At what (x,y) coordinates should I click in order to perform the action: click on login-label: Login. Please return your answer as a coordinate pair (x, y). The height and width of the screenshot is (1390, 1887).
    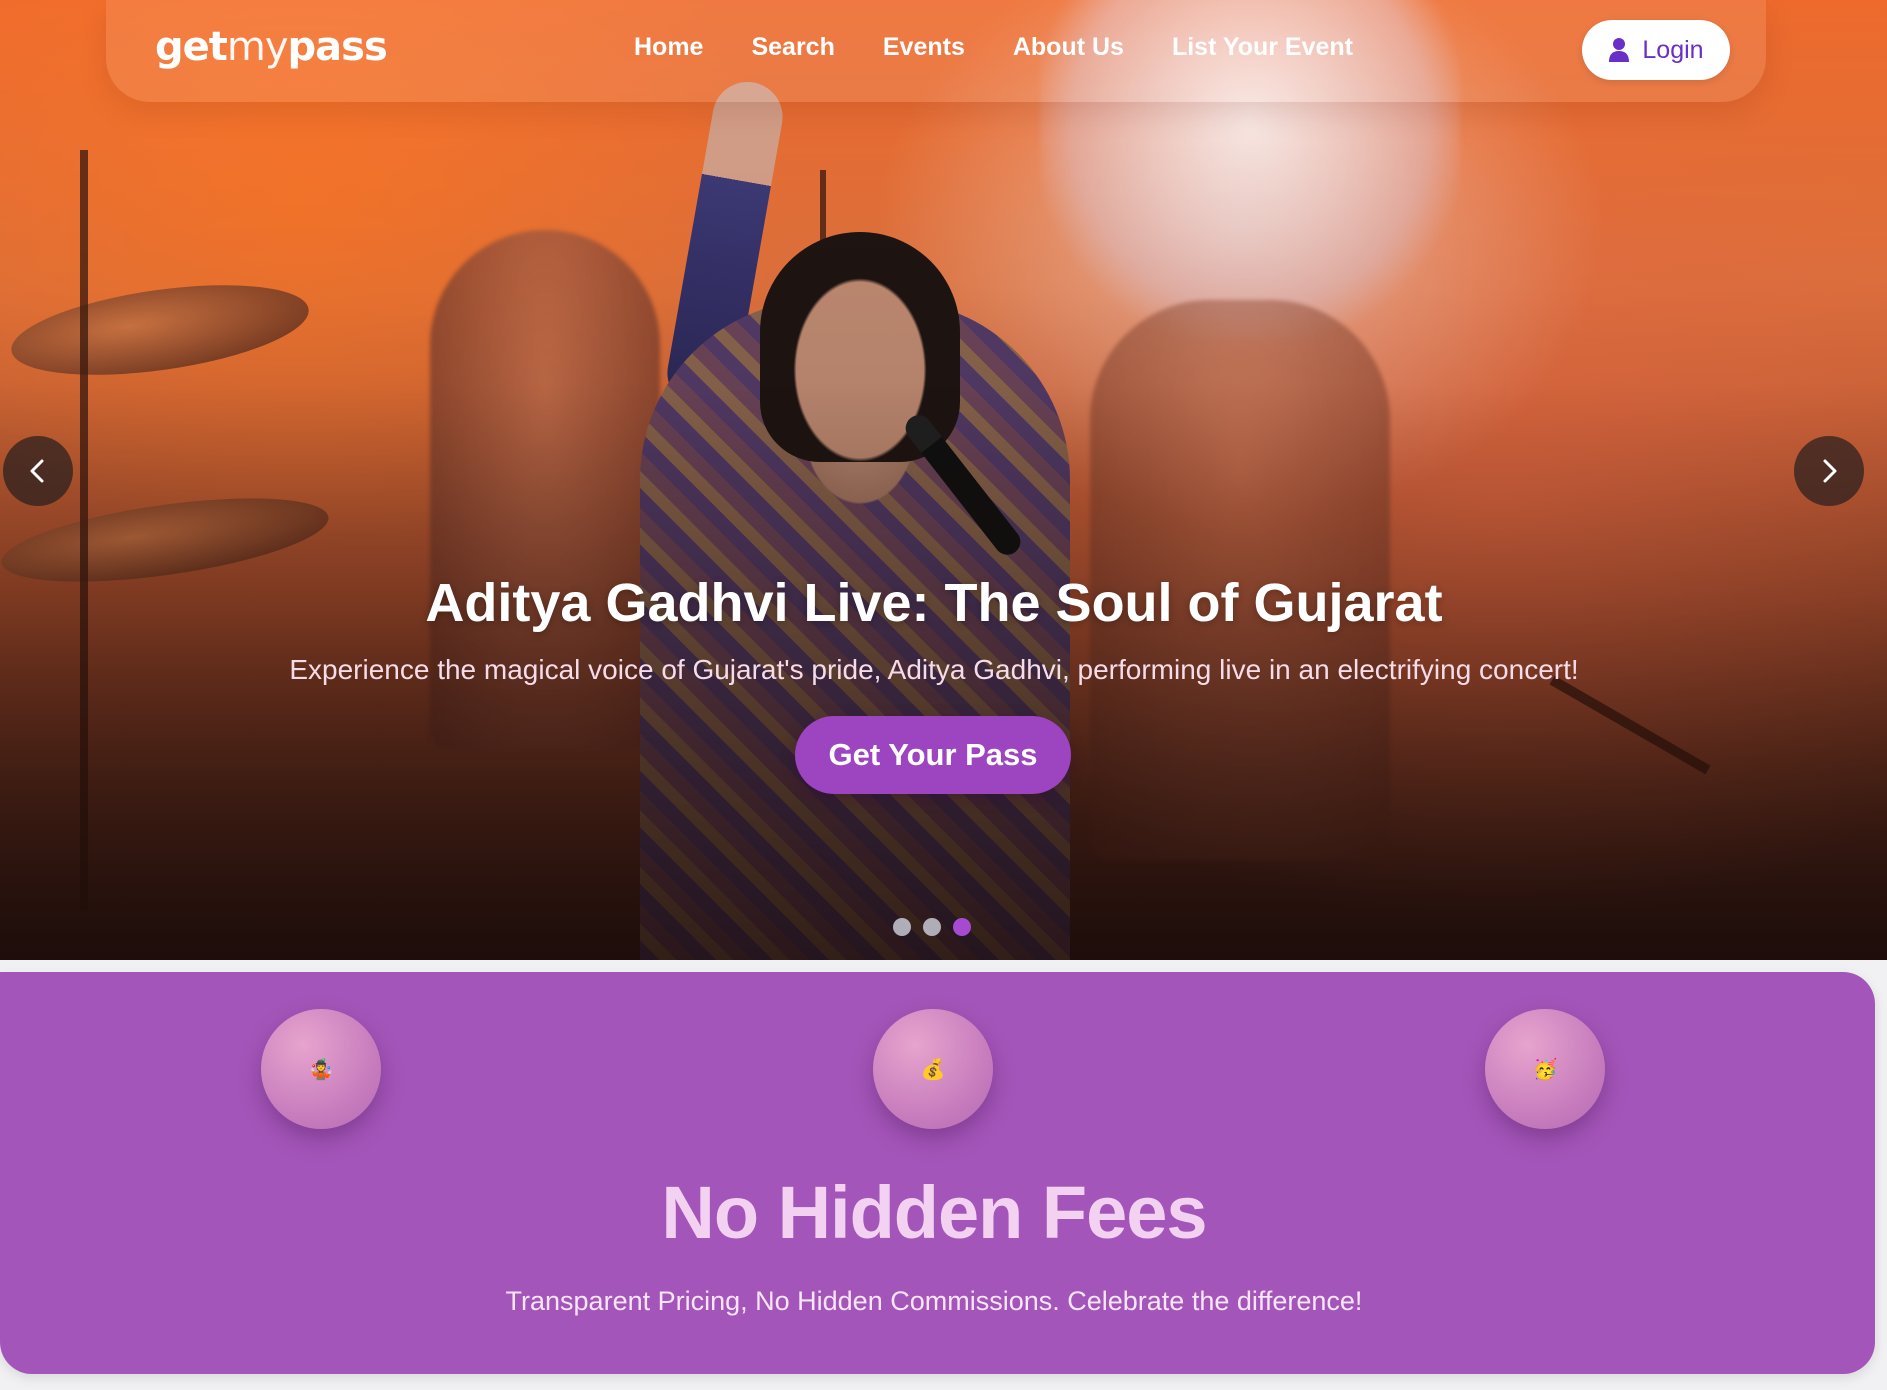
    Looking at the image, I should click on (1673, 49).